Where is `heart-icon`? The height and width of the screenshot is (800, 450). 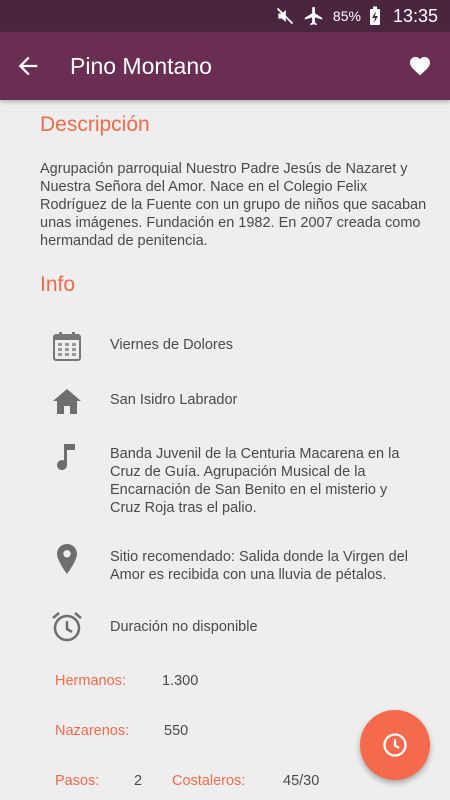
heart-icon is located at coordinates (420, 66).